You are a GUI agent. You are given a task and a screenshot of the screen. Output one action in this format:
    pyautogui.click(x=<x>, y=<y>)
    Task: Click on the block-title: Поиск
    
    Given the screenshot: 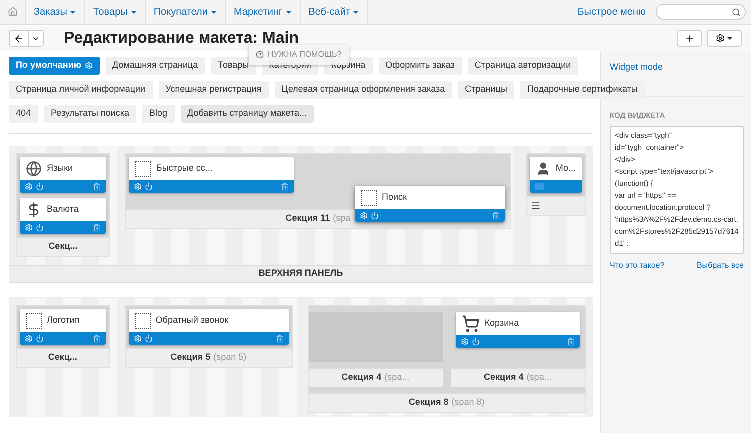 What is the action you would take?
    pyautogui.click(x=394, y=197)
    